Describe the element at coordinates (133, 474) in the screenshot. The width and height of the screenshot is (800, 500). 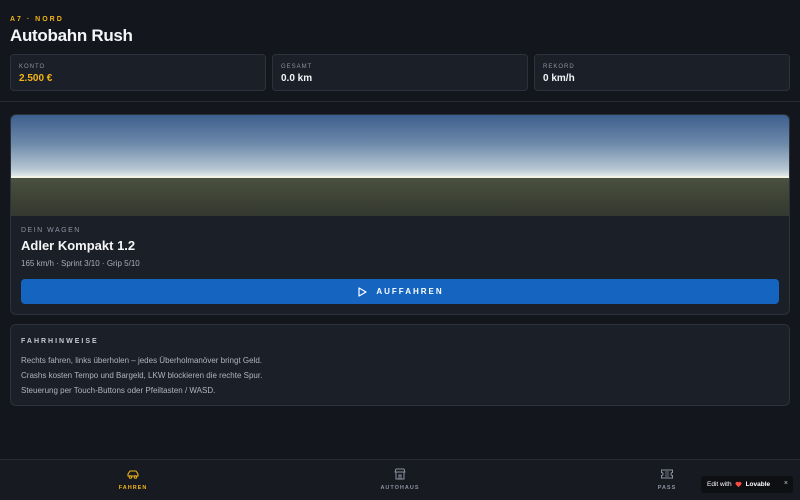
I see `car-icon` at that location.